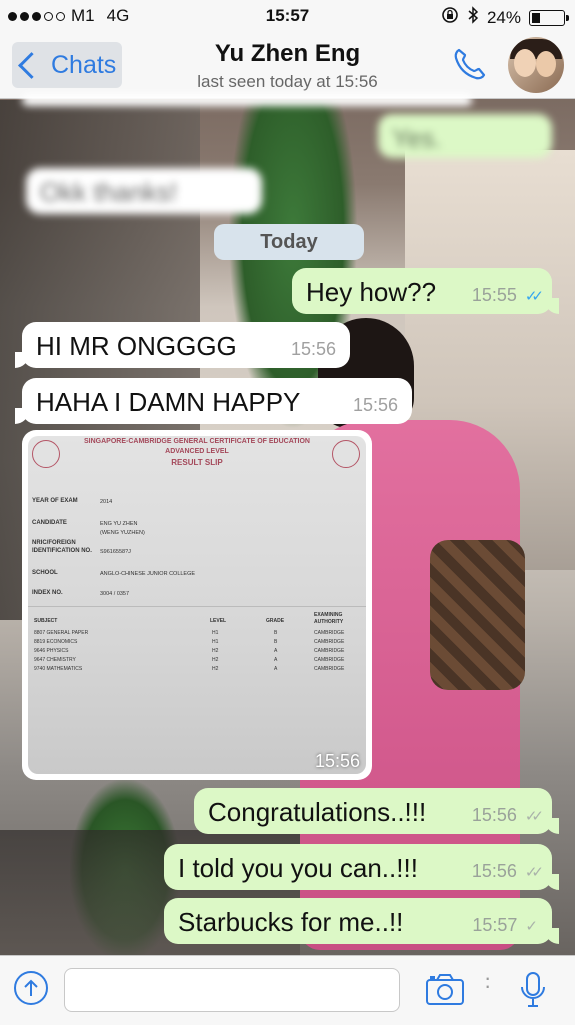 The width and height of the screenshot is (575, 1025). I want to click on slip-subject: 9647 CHEMISTRY, so click(55, 660).